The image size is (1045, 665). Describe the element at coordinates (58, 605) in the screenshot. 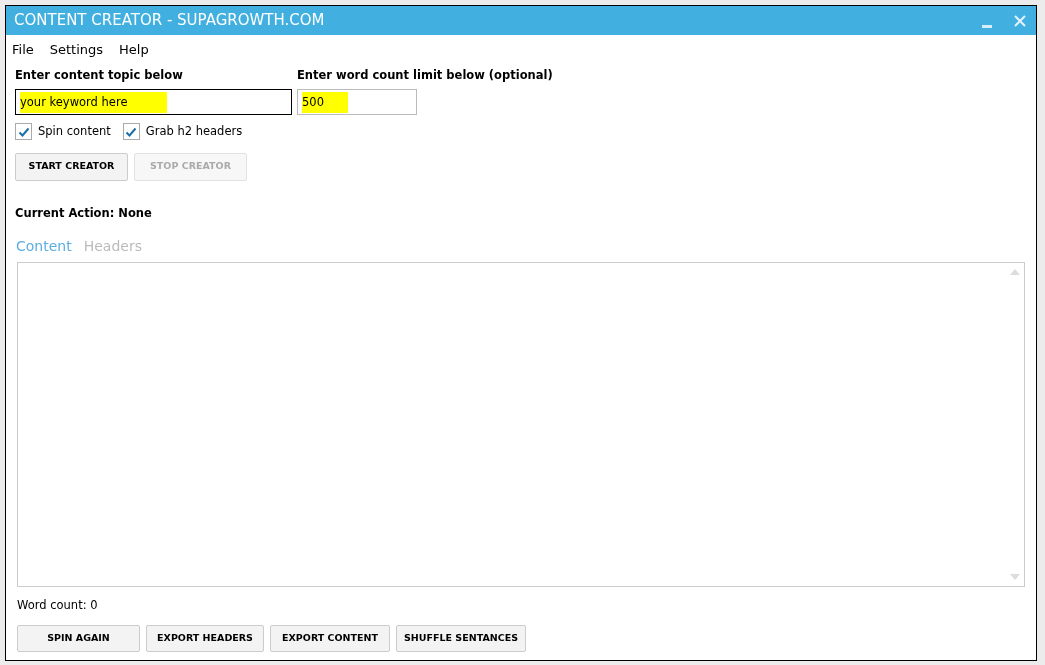

I see `word-count-label: Word count: 0` at that location.